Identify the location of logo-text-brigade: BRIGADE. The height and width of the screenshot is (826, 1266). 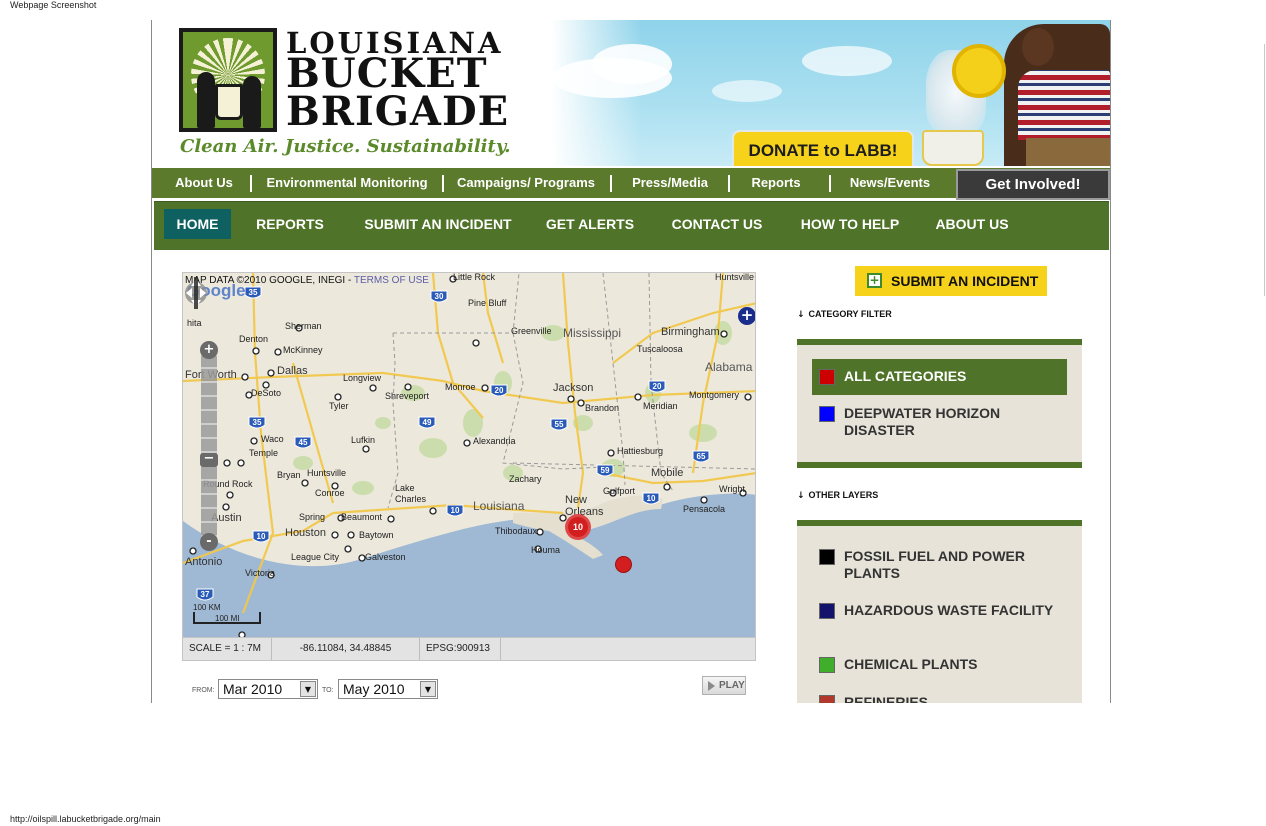
(397, 112).